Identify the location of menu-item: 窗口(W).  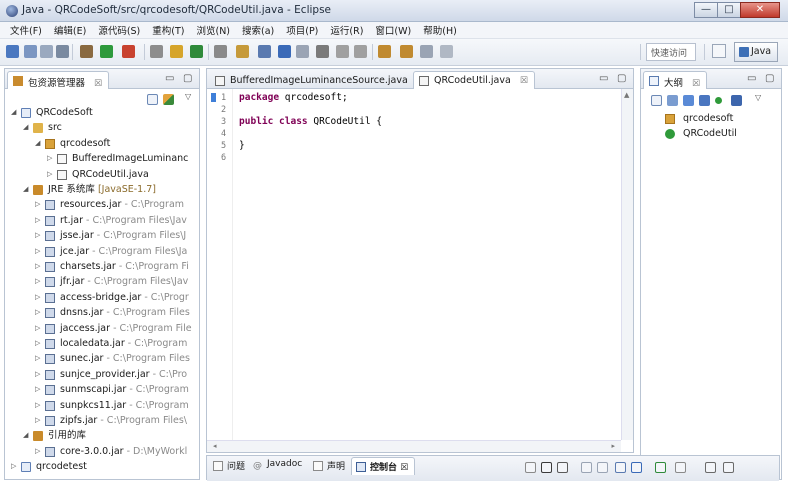
(393, 30).